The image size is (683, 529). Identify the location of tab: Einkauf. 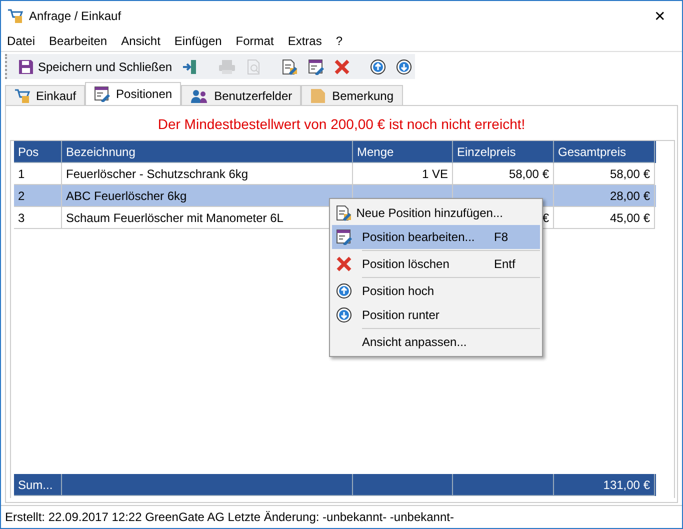
(45, 95).